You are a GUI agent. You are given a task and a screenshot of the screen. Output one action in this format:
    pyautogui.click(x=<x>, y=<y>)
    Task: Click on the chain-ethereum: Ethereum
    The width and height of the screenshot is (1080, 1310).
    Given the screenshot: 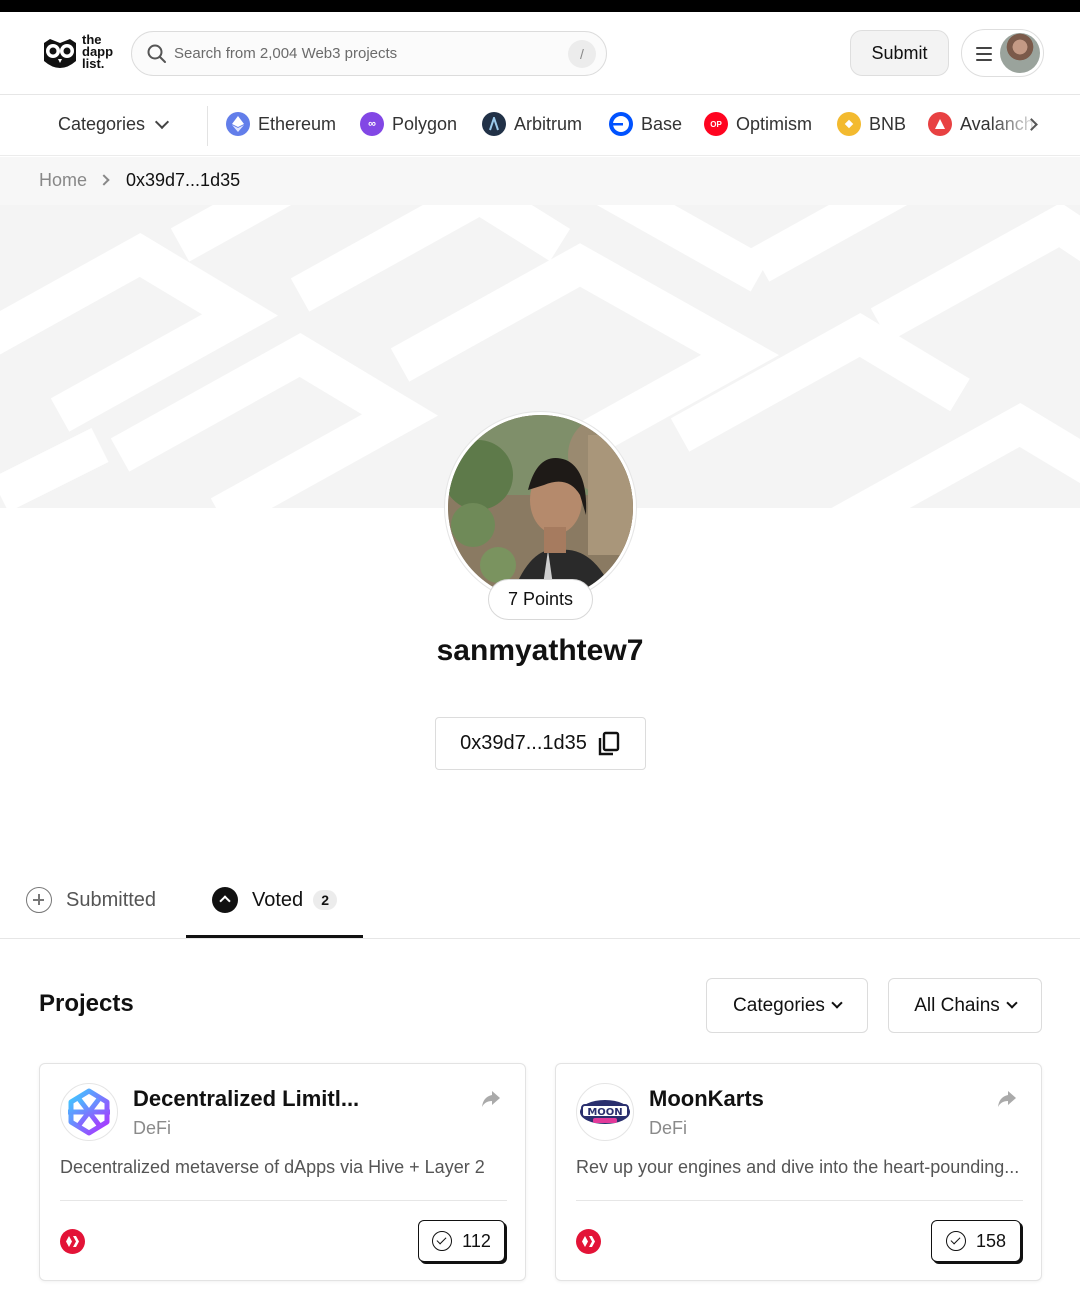 What is the action you would take?
    pyautogui.click(x=281, y=124)
    